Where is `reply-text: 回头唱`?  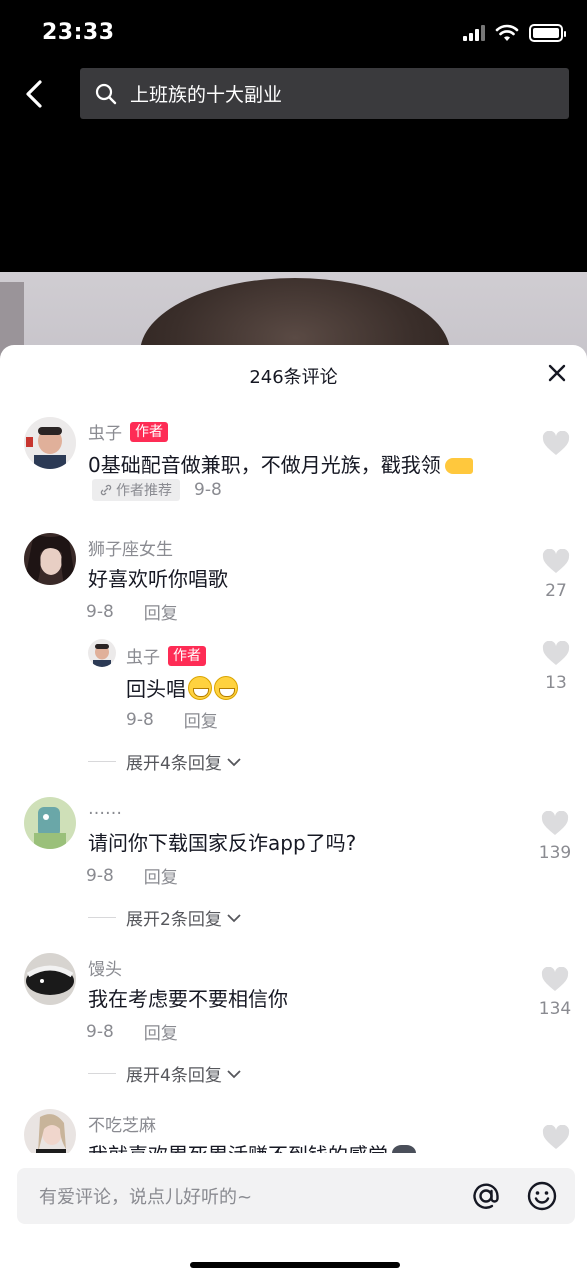 reply-text: 回头唱 is located at coordinates (182, 687).